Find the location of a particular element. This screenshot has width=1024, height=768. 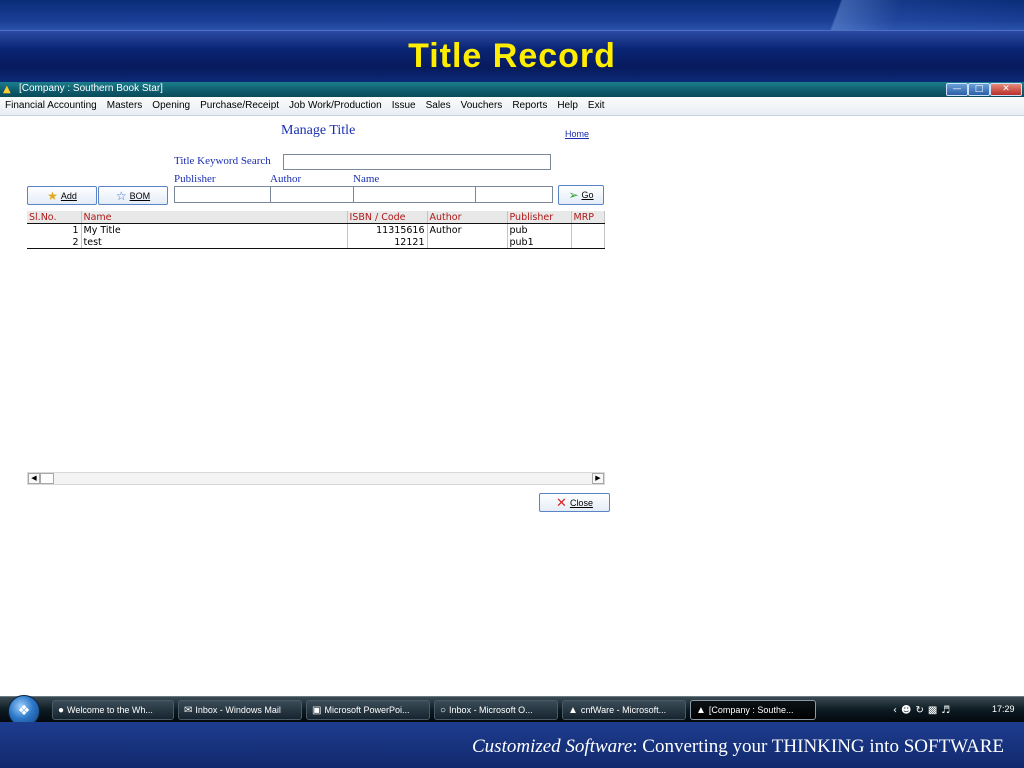

col-header-name: Name is located at coordinates (214, 217).